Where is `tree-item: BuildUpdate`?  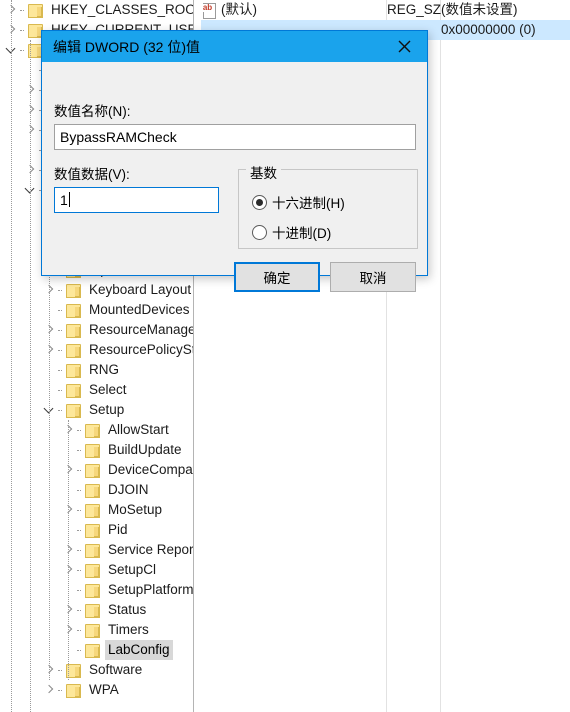
tree-item: BuildUpdate is located at coordinates (96, 450).